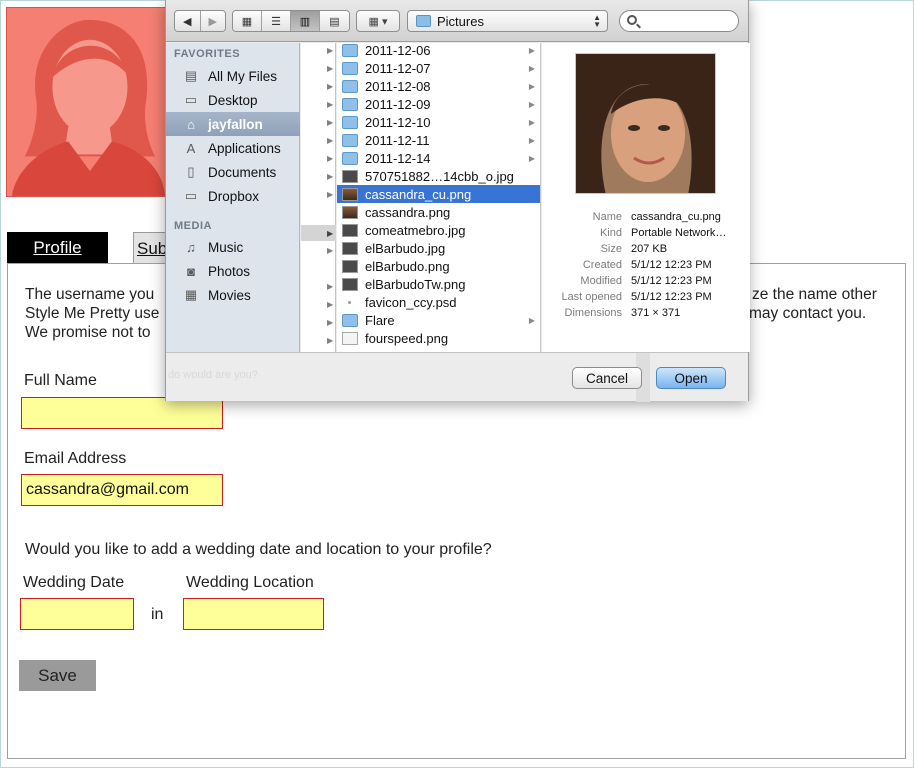  I want to click on tab-profile: Profile, so click(57, 248).